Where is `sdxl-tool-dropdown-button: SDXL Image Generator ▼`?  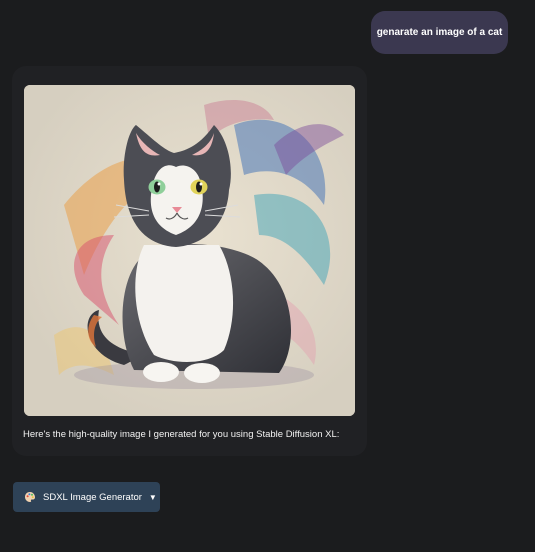
sdxl-tool-dropdown-button: SDXL Image Generator ▼ is located at coordinates (86, 497).